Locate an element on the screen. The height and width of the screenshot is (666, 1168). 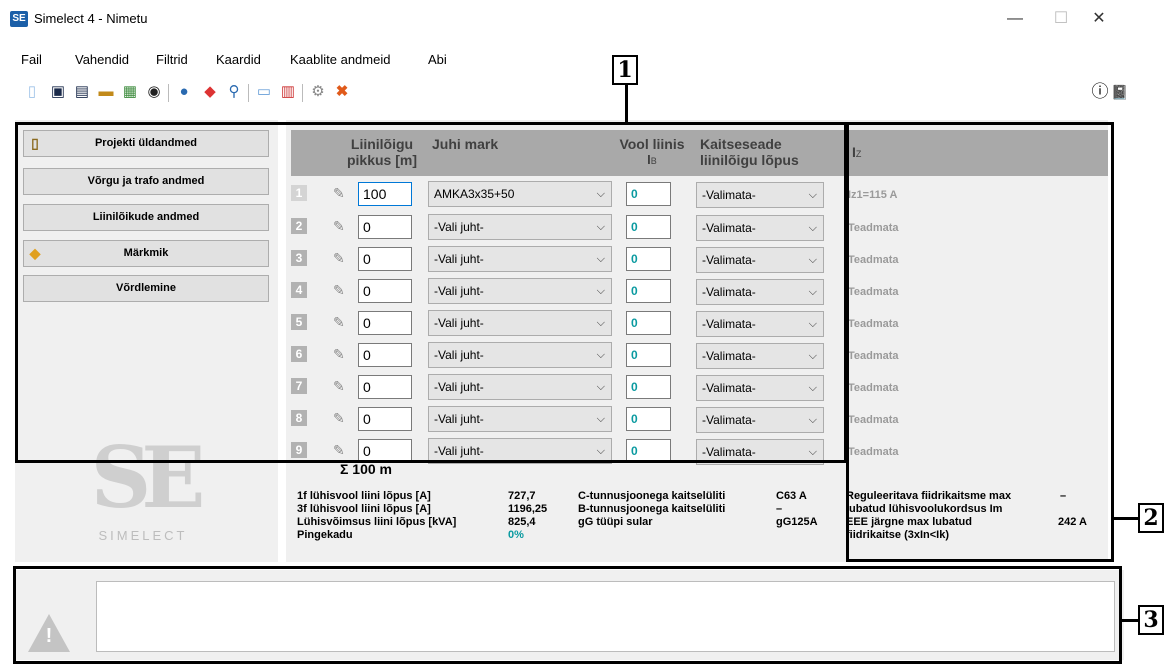
length-sum: Σ 100 m is located at coordinates (366, 469).